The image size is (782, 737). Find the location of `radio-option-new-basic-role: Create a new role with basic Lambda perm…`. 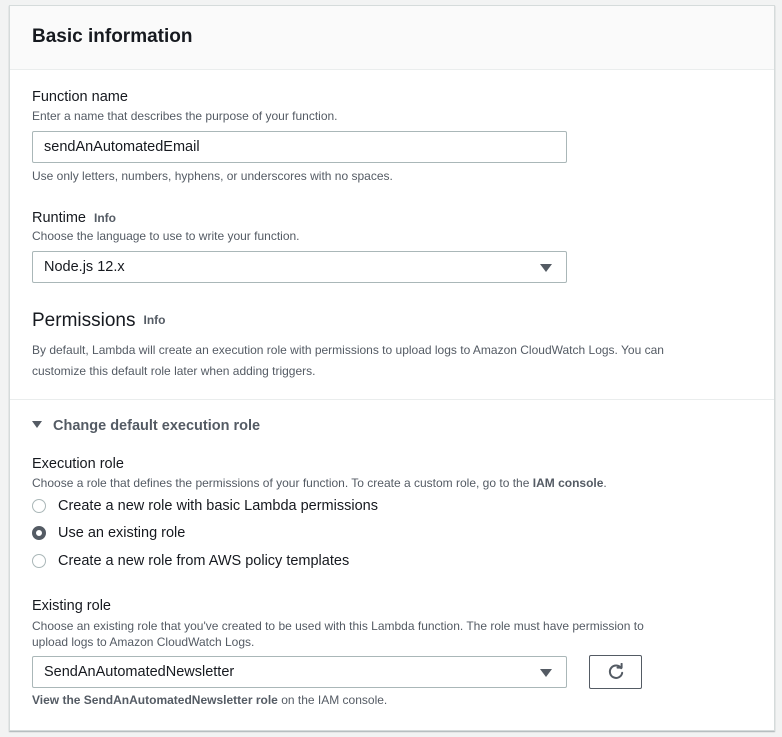

radio-option-new-basic-role: Create a new role with basic Lambda perm… is located at coordinates (205, 506).